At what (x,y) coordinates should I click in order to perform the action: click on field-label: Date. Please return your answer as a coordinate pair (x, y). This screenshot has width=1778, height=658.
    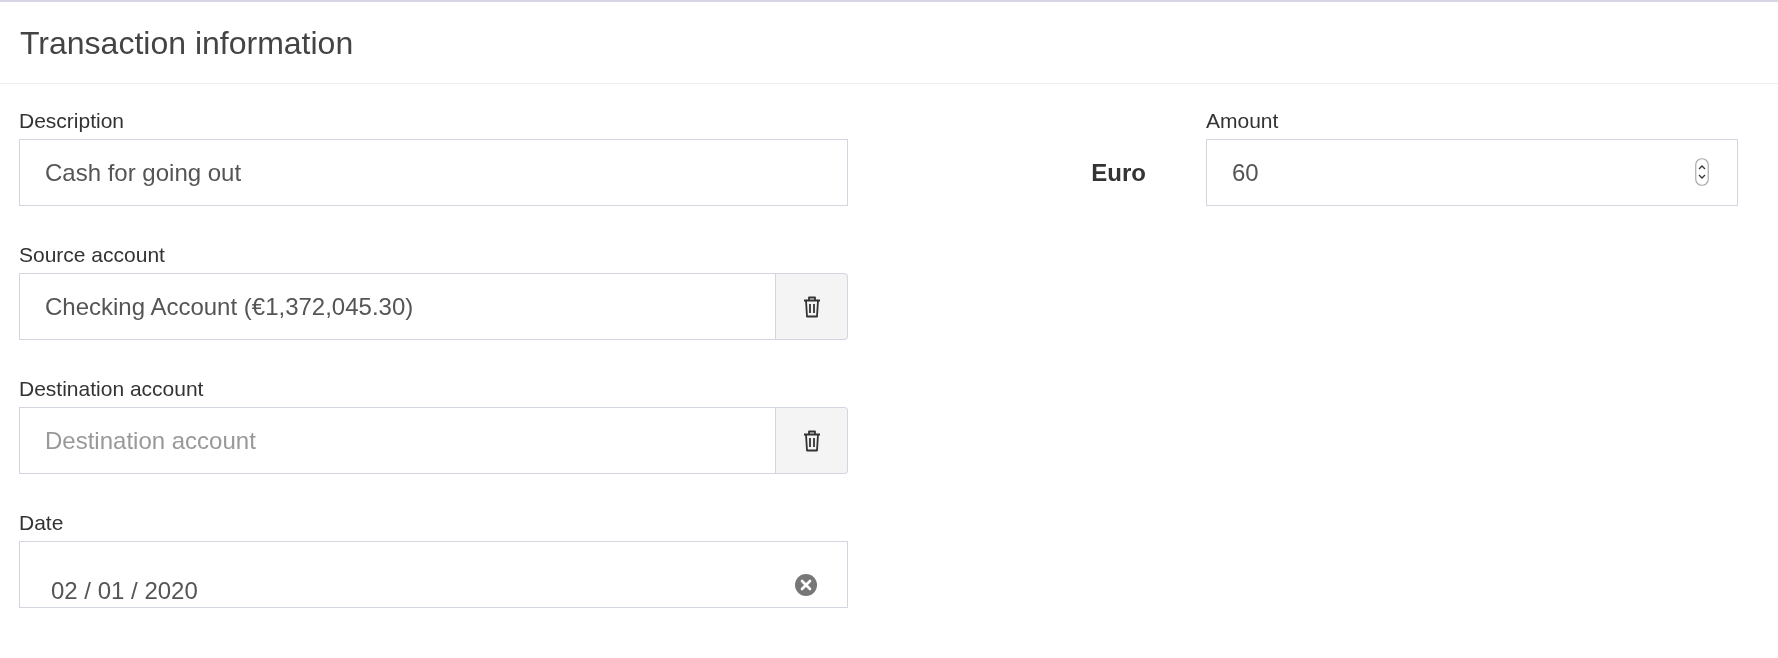
    Looking at the image, I should click on (41, 523).